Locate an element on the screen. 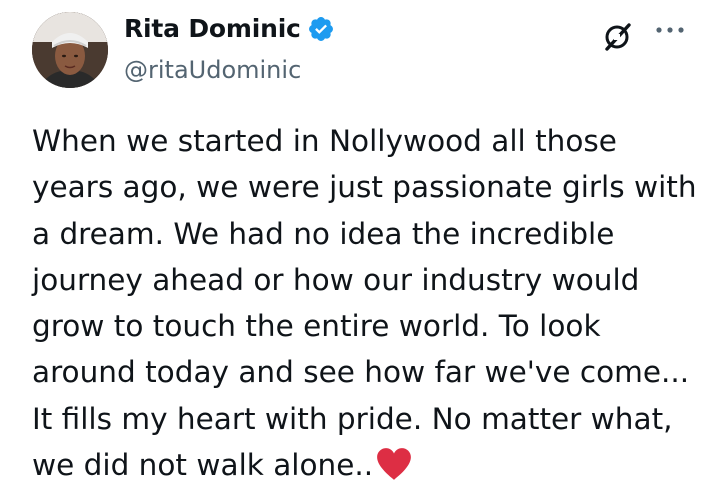 This screenshot has width=720, height=494. author-handle: @ritaUdominic is located at coordinates (212, 70).